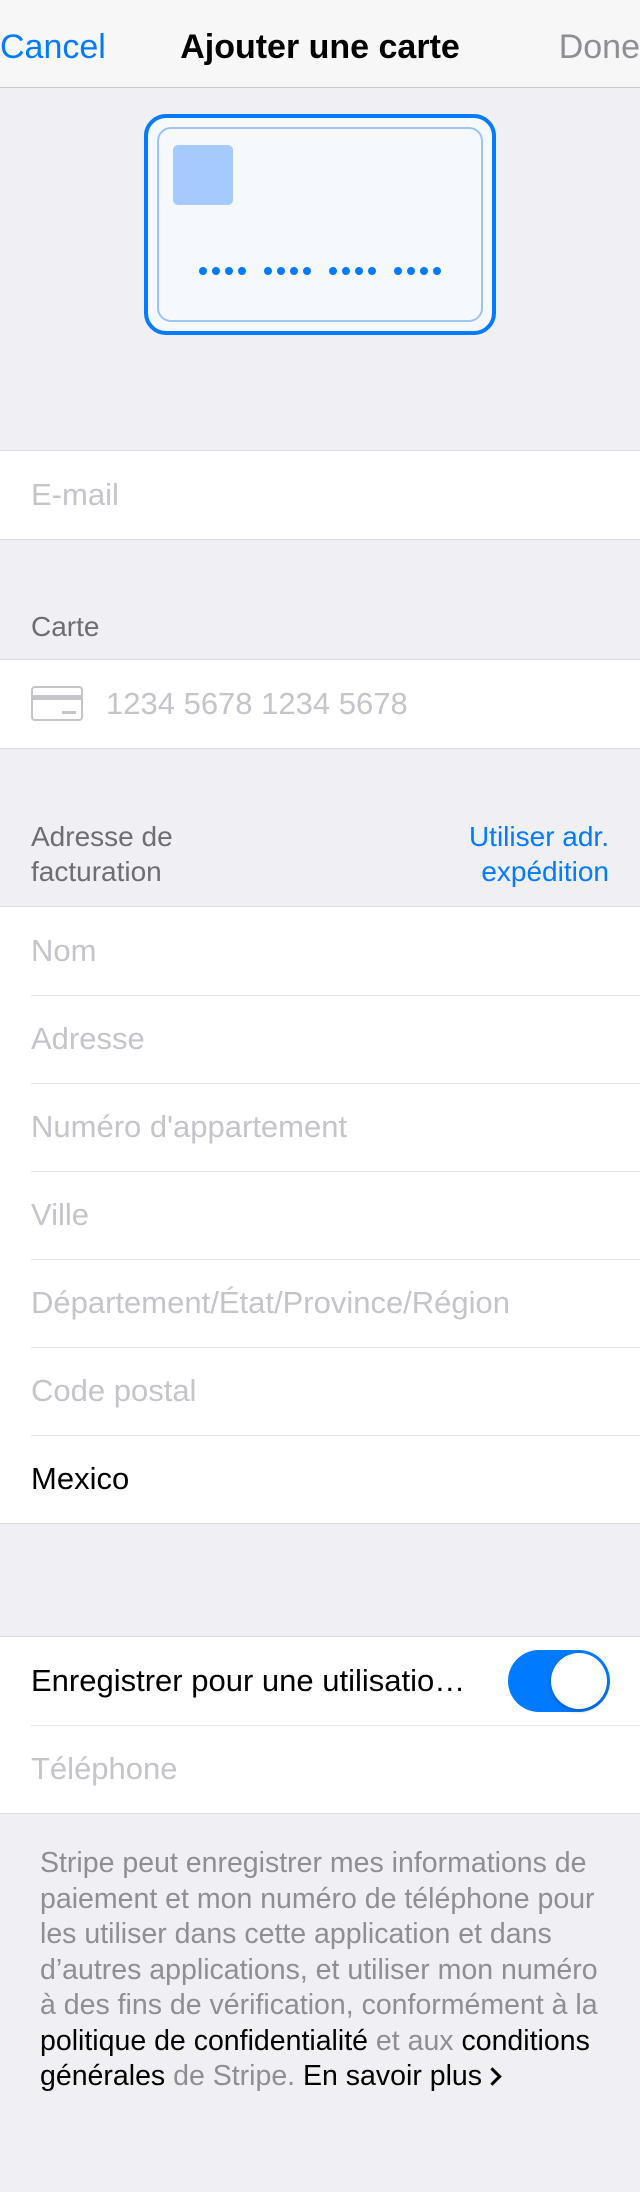  What do you see at coordinates (320, 271) in the screenshot?
I see `card-number-dots` at bounding box center [320, 271].